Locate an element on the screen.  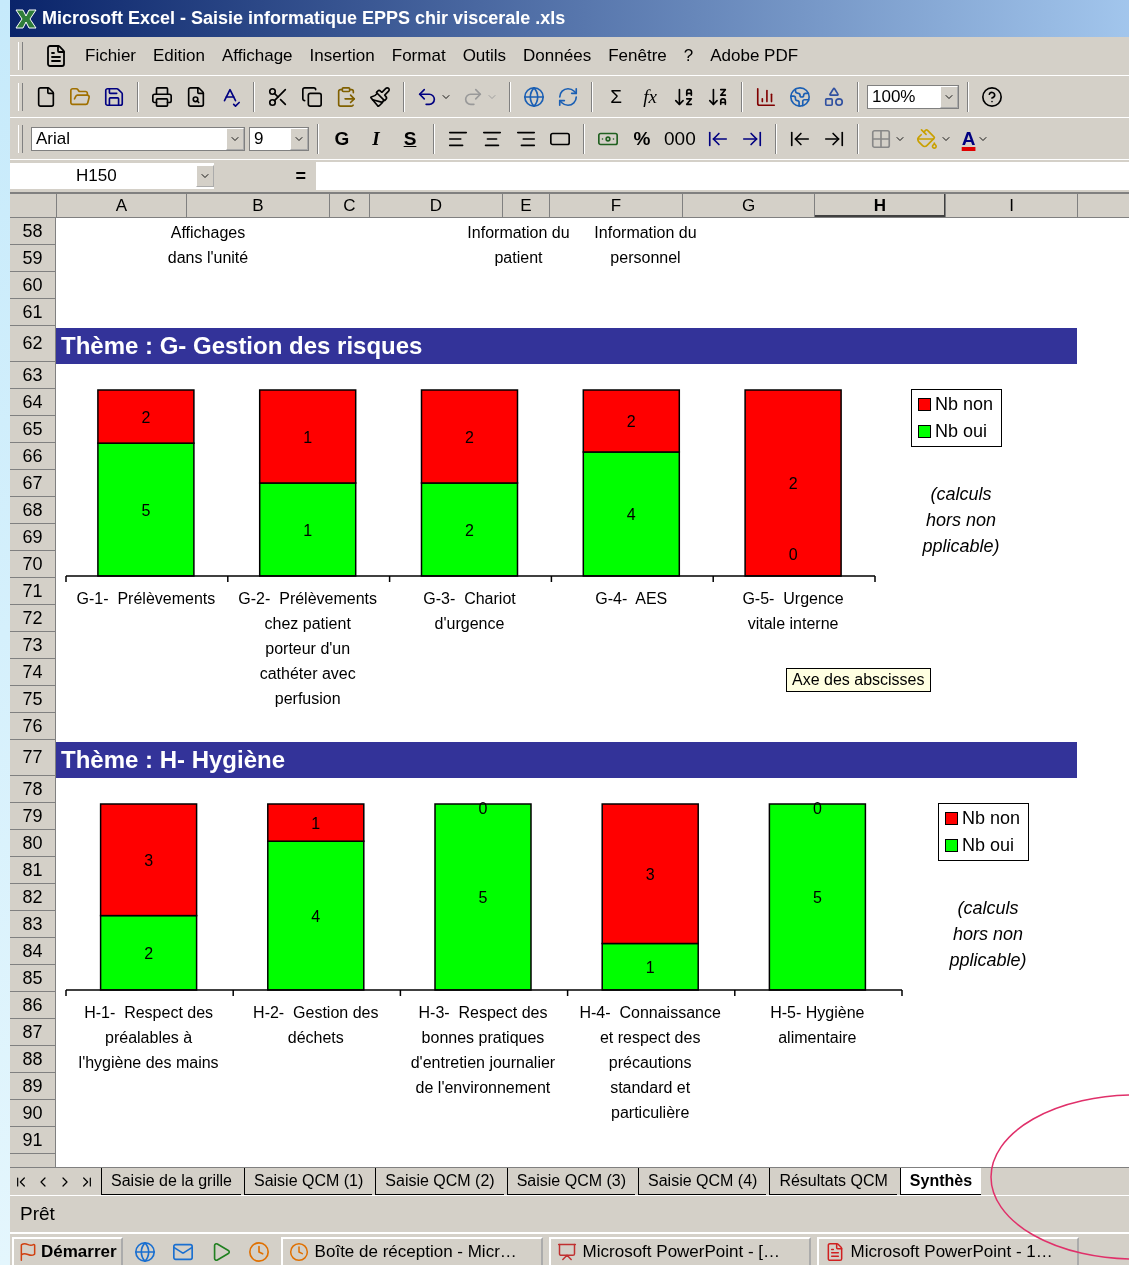
refresh-icon is located at coordinates (568, 96).